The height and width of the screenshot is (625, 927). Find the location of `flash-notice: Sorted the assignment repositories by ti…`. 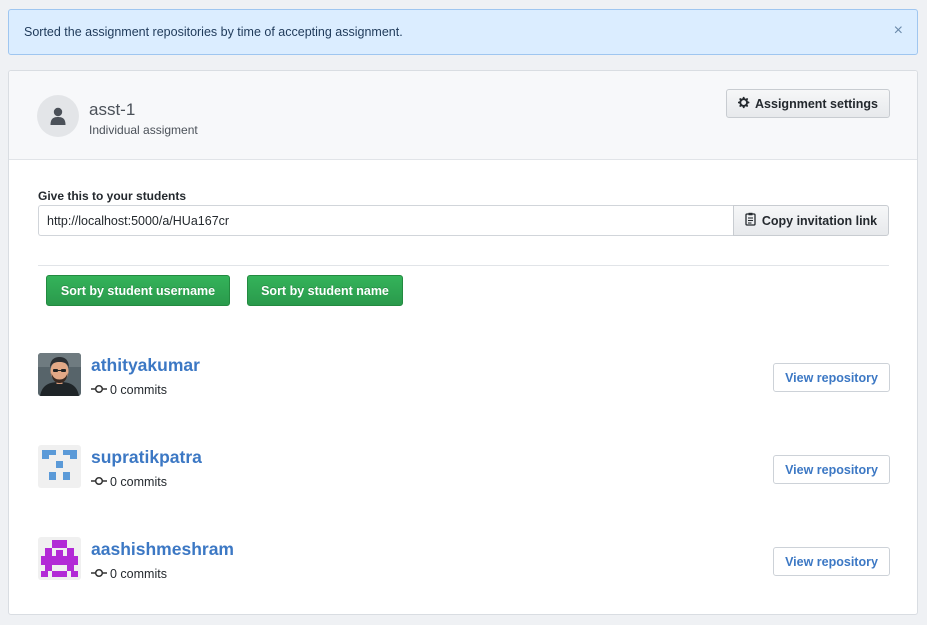

flash-notice: Sorted the assignment repositories by ti… is located at coordinates (463, 32).